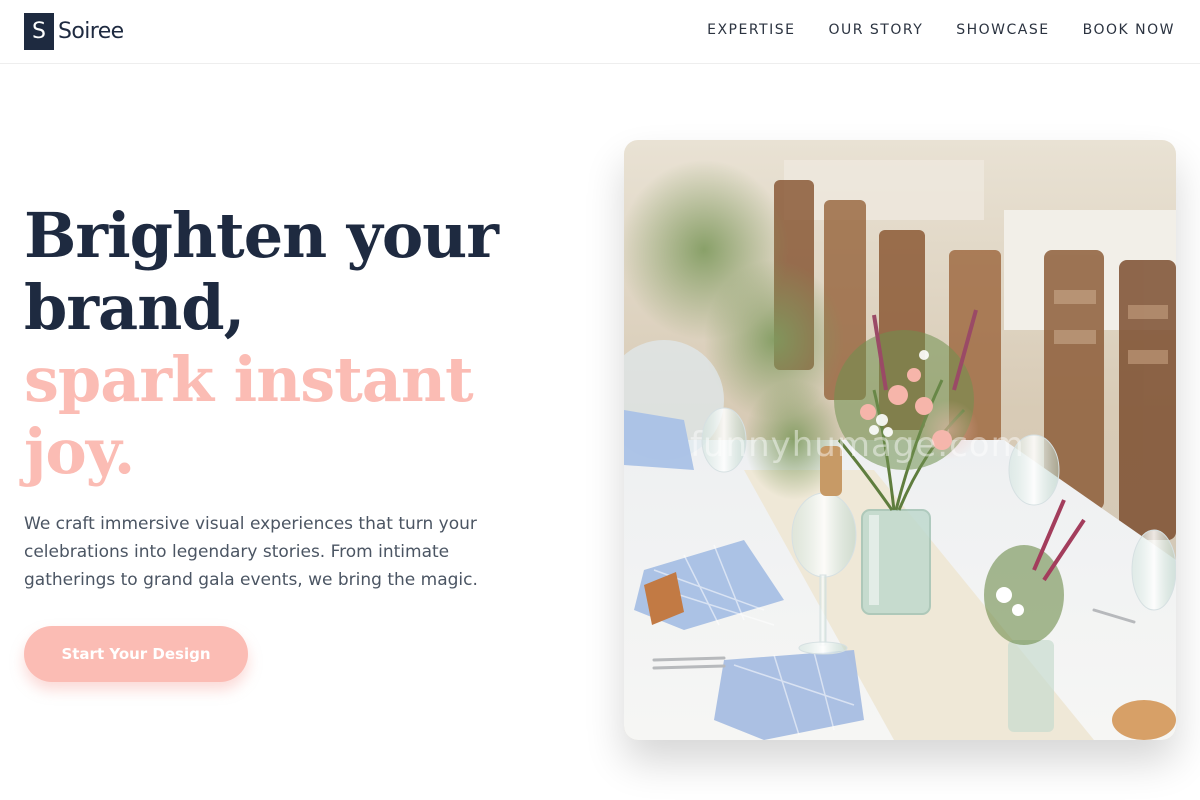 The width and height of the screenshot is (1200, 800). I want to click on nav-item-expertise: EXPERTISE, so click(751, 30).